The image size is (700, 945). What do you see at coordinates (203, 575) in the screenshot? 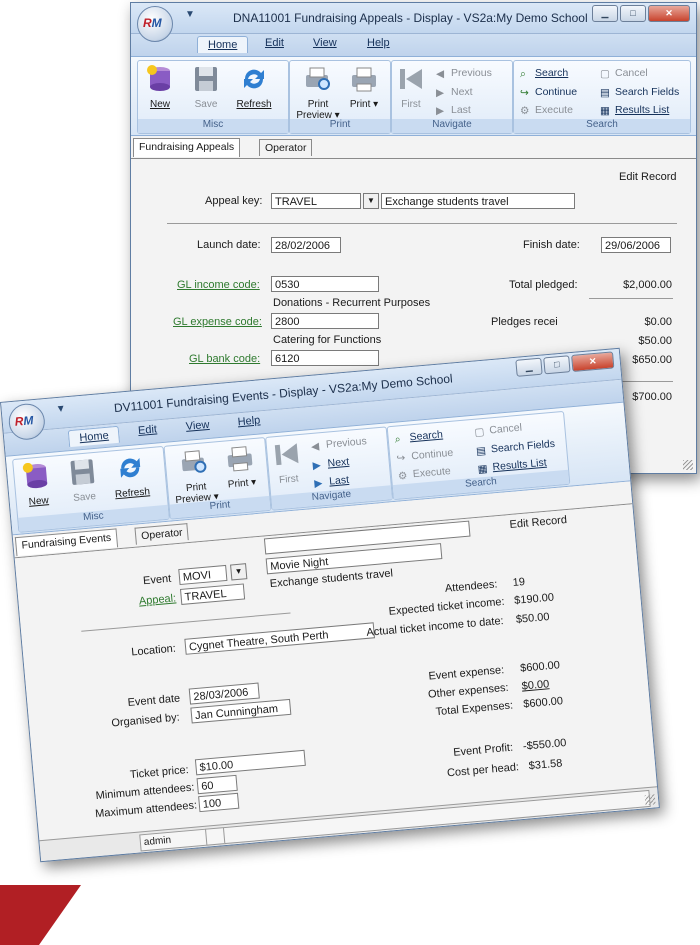
I see `event-code-field: MOVI` at bounding box center [203, 575].